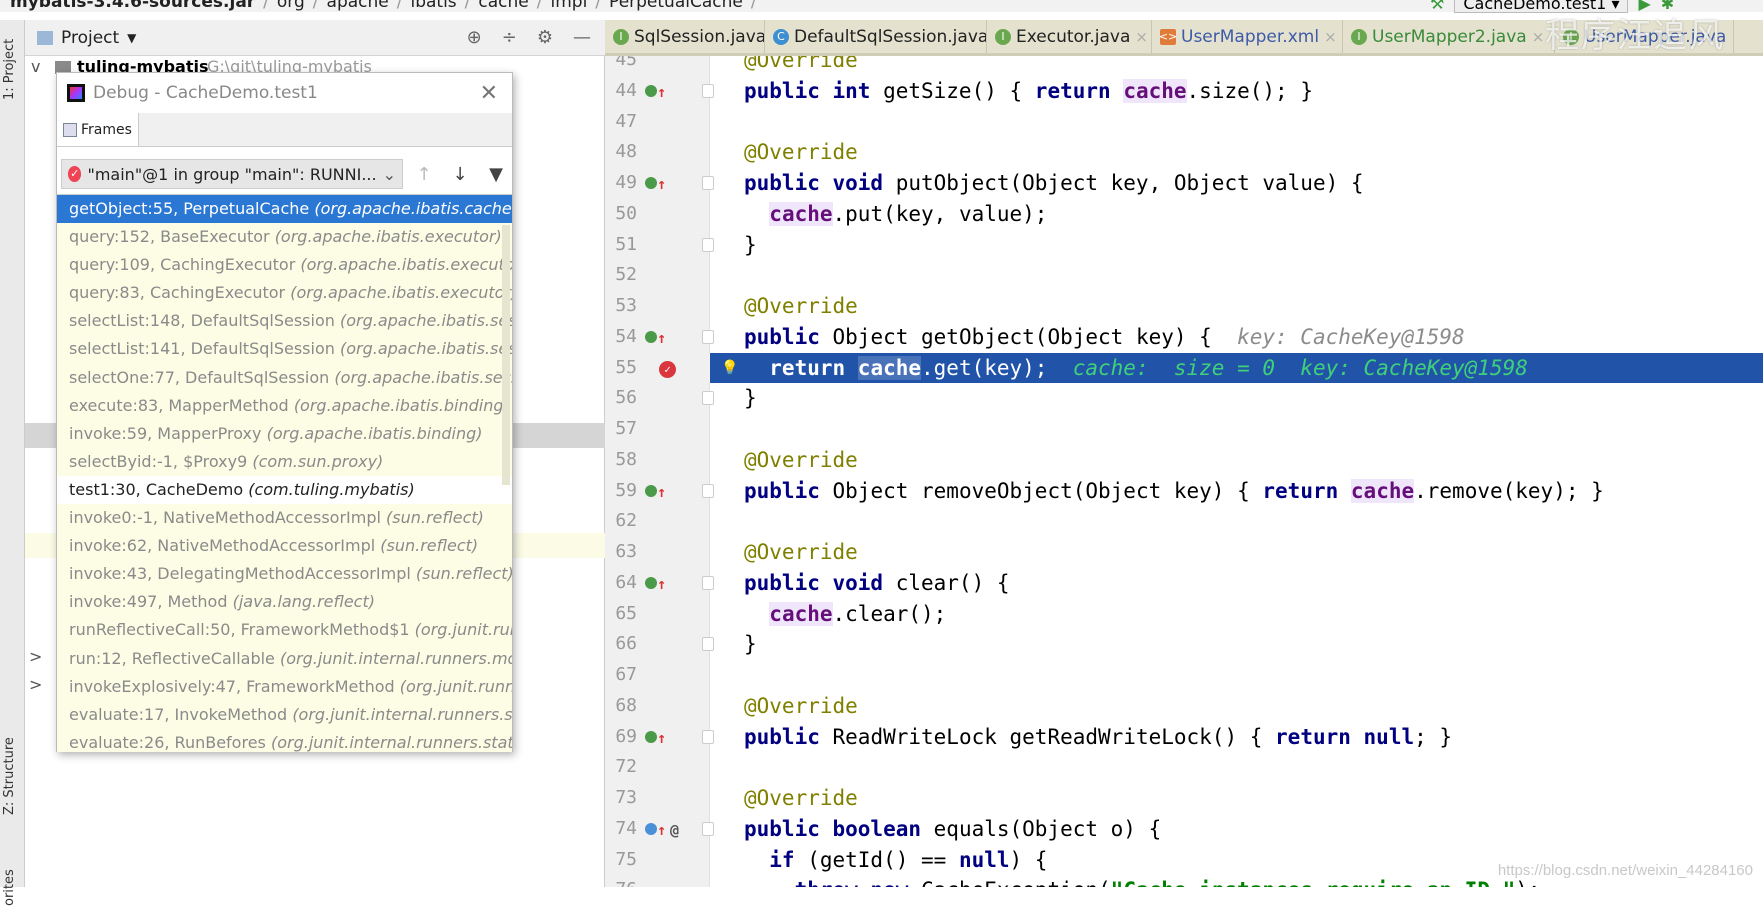 Image resolution: width=1763 pixels, height=906 pixels. I want to click on frame-row: selectByid:-1, $Proxy9 (com.sun.proxy), so click(284, 462).